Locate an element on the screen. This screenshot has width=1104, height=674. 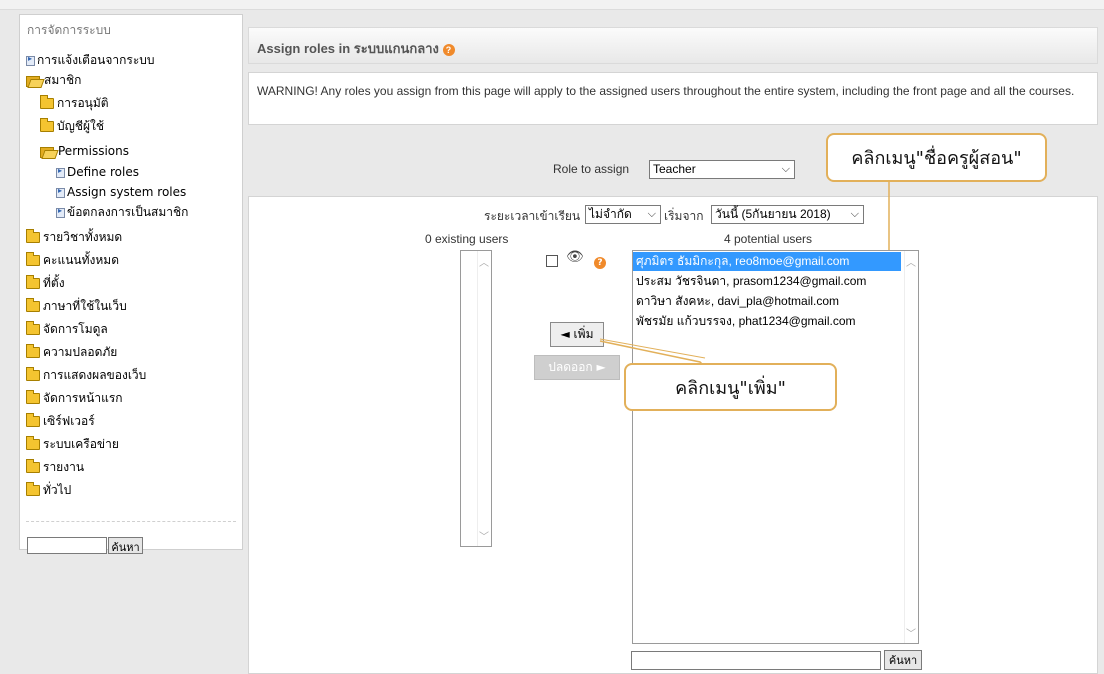
enrol-duration-value: ไม่จำกัด is located at coordinates (610, 214).